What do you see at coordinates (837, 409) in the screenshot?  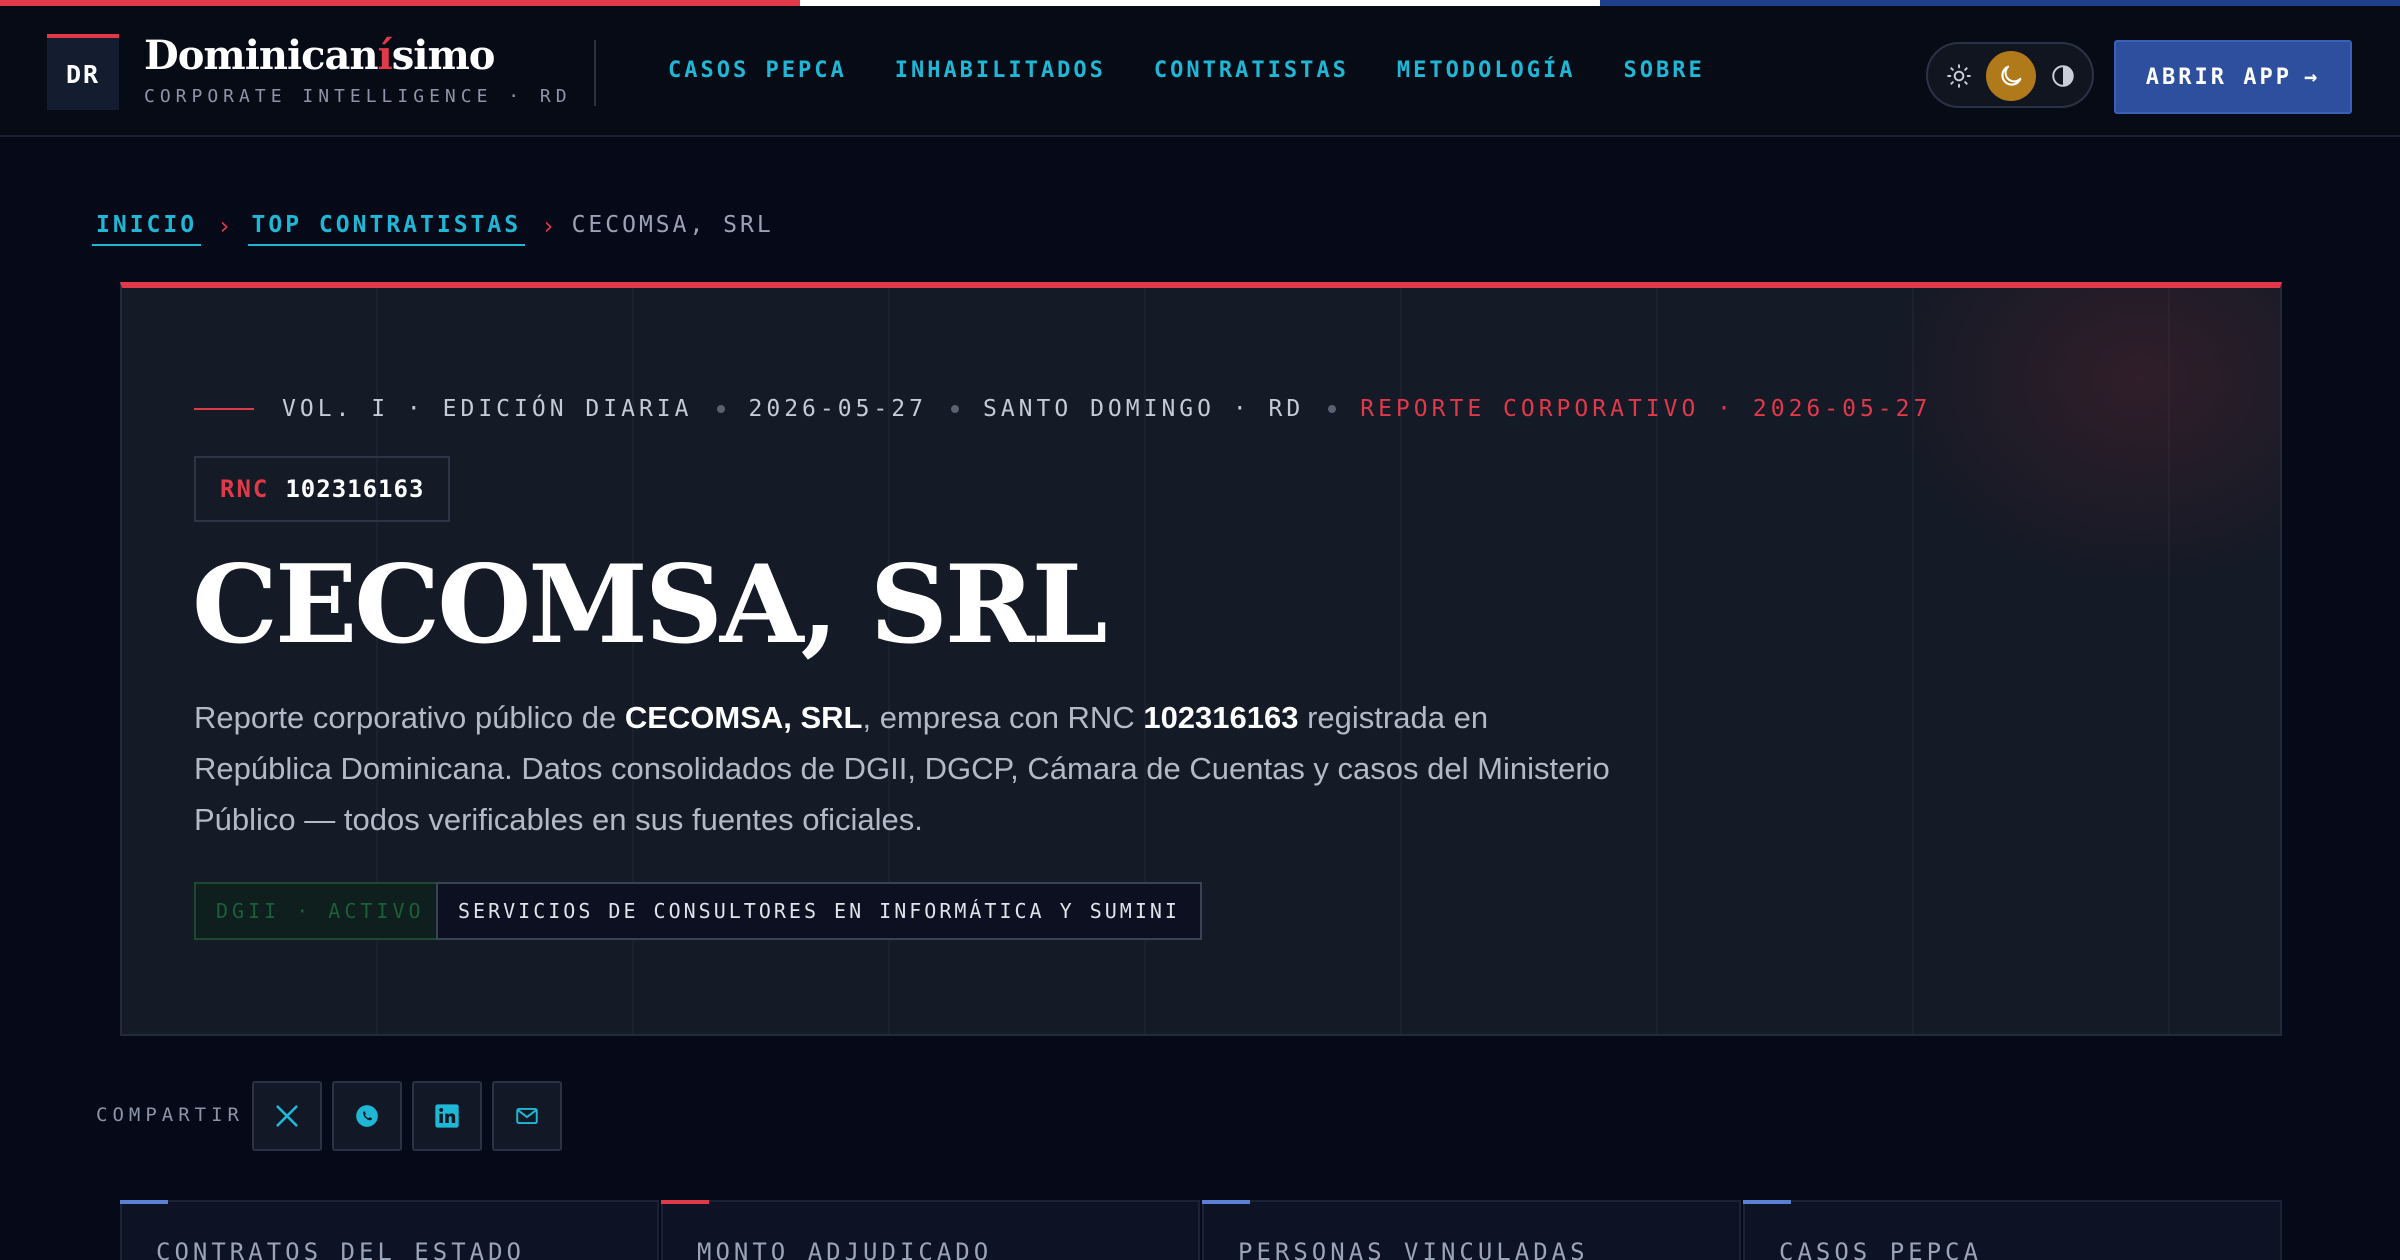 I see `meta-date: 2026-05-27` at bounding box center [837, 409].